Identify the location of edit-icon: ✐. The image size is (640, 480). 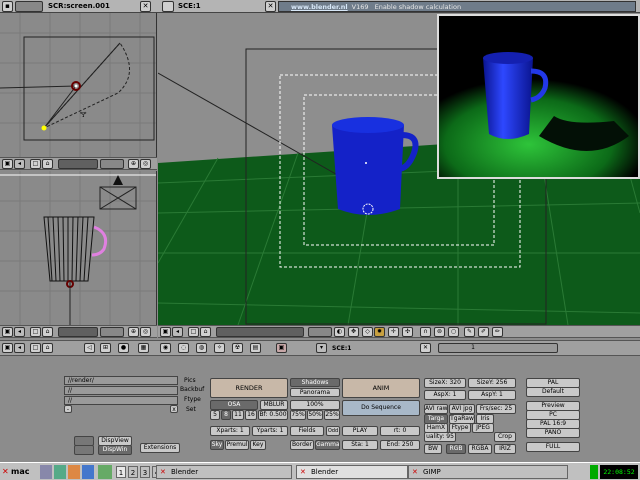
(483, 332).